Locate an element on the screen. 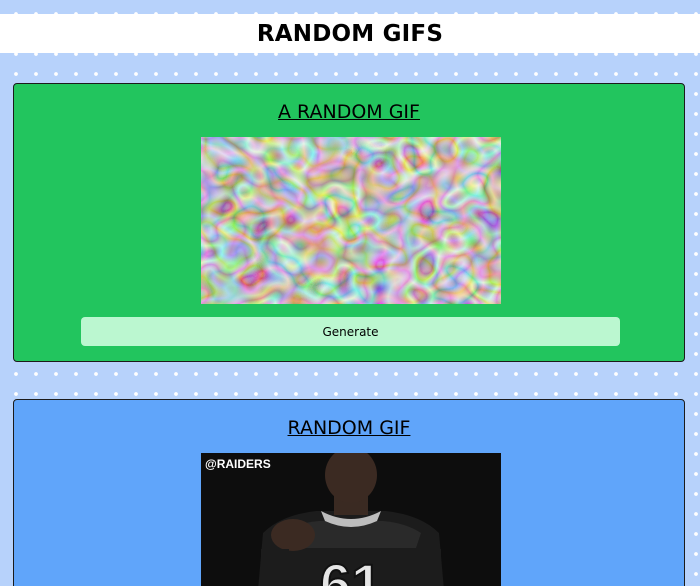 This screenshot has width=700, height=586. page-header: RANDOM GIFS is located at coordinates (350, 33).